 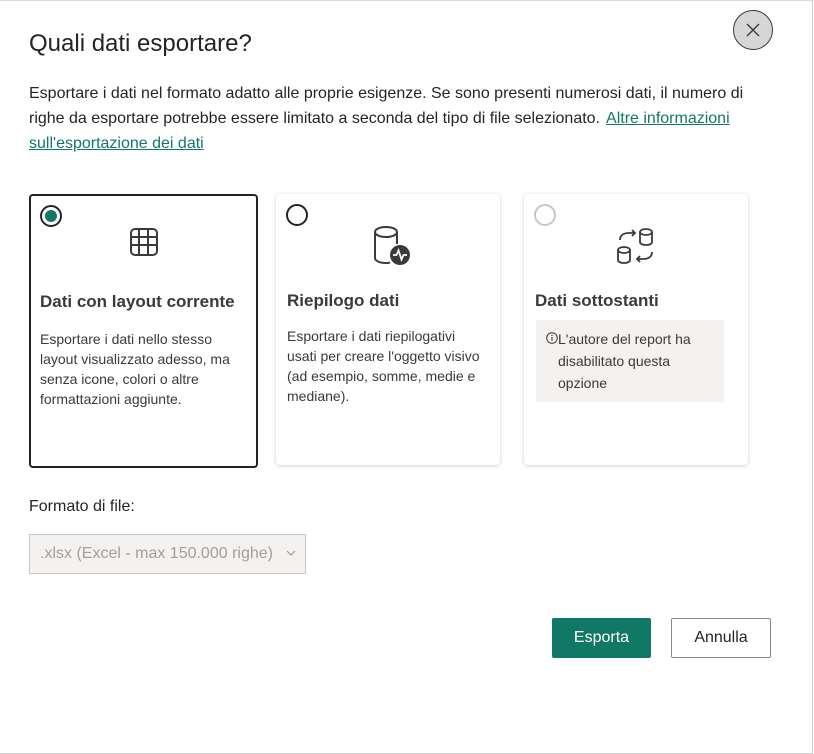 What do you see at coordinates (392, 245) in the screenshot?
I see `database-summary-icon` at bounding box center [392, 245].